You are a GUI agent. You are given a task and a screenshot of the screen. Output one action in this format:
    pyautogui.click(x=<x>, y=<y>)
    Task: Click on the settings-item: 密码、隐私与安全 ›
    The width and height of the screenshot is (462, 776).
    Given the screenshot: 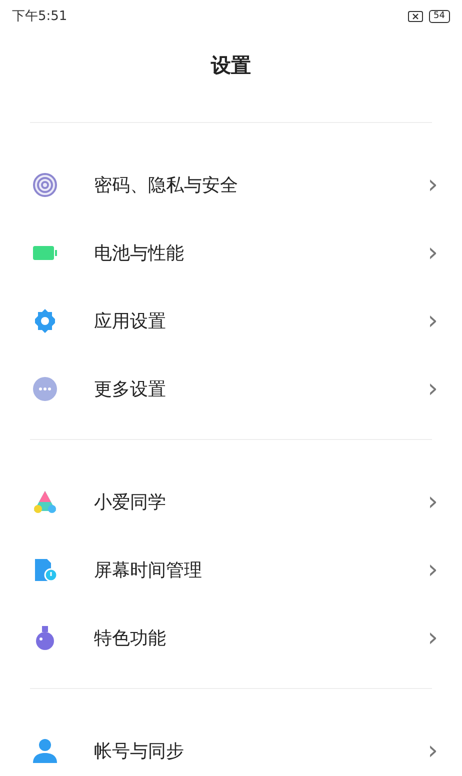 What is the action you would take?
    pyautogui.click(x=231, y=185)
    